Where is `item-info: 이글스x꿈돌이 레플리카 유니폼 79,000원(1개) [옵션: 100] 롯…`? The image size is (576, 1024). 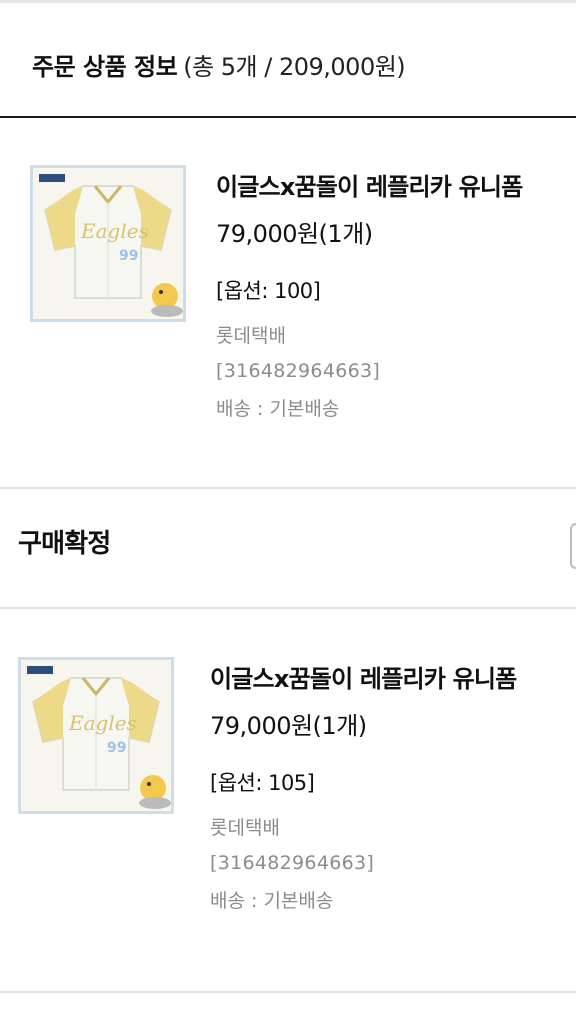
item-info: 이글스x꿈돌이 레플리카 유니폼 79,000원(1개) [옵션: 100] 롯… is located at coordinates (369, 294).